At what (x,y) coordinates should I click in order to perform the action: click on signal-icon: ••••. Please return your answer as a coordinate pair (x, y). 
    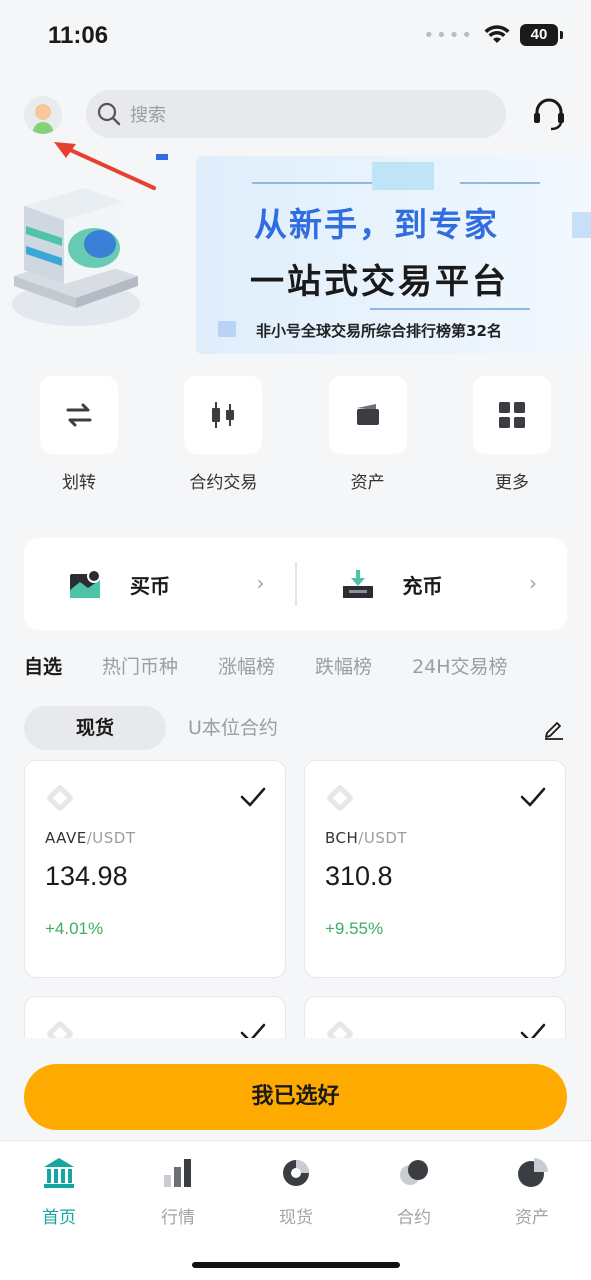
    Looking at the image, I should click on (448, 35).